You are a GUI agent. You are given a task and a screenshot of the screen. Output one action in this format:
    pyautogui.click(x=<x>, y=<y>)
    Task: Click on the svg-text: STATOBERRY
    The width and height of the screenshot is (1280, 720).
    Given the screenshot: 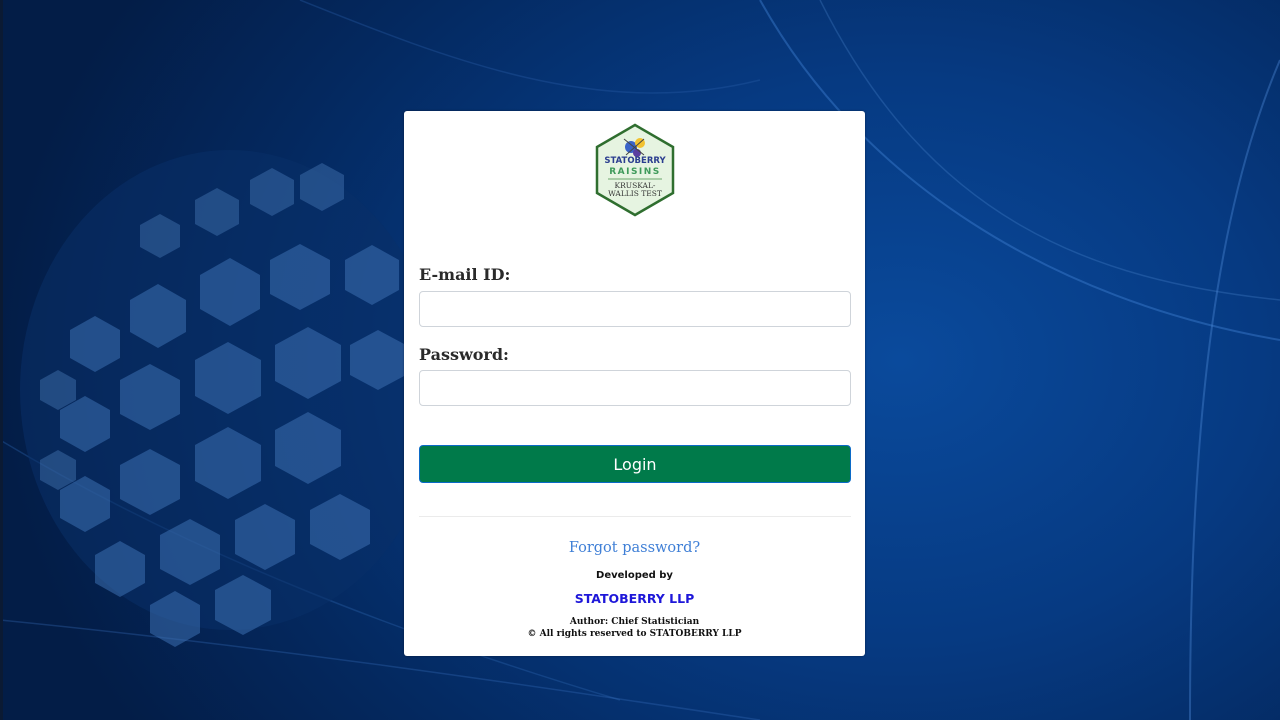 What is the action you would take?
    pyautogui.click(x=635, y=161)
    